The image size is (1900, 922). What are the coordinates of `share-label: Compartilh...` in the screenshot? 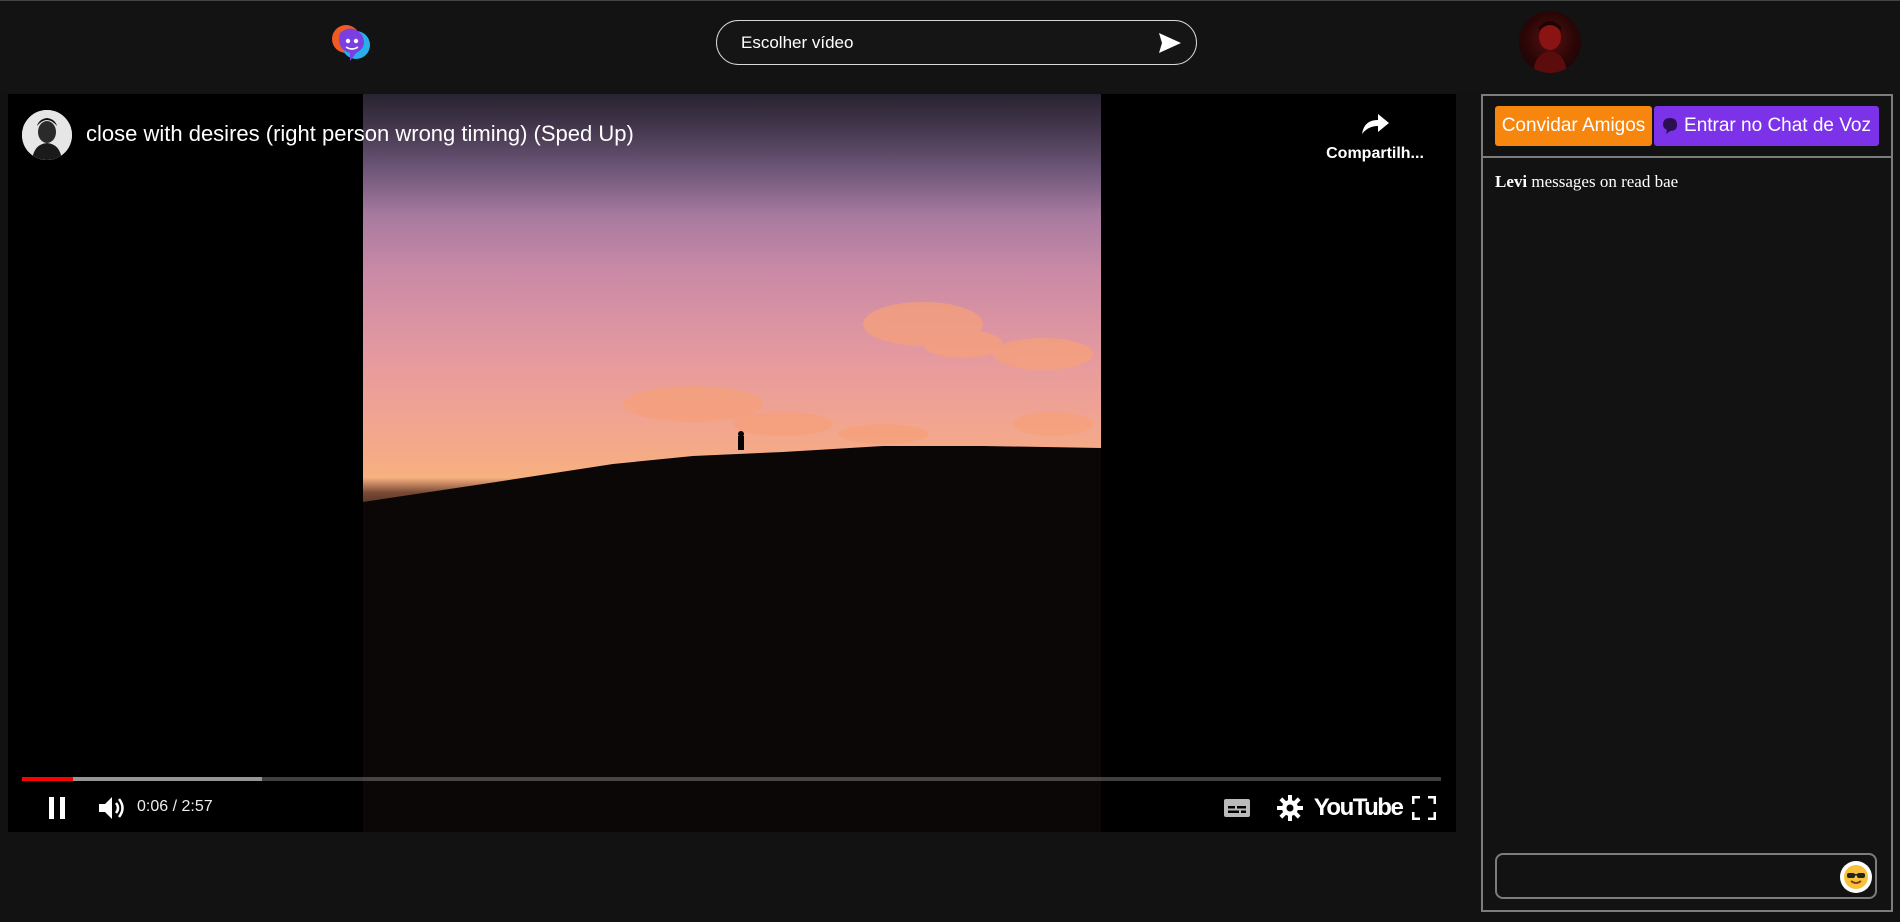 It's located at (1375, 153).